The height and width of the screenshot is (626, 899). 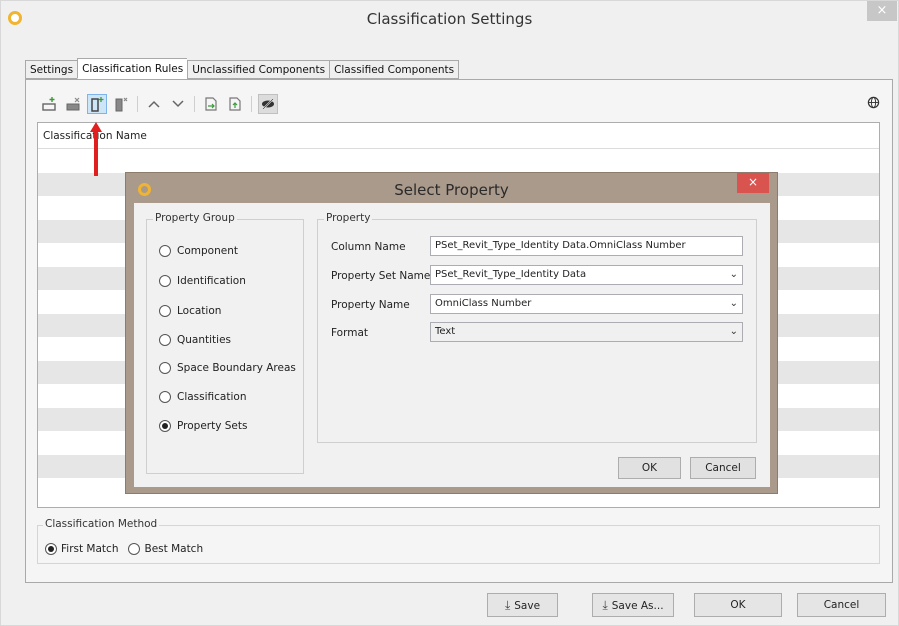 I want to click on add-rule-button, so click(x=49, y=104).